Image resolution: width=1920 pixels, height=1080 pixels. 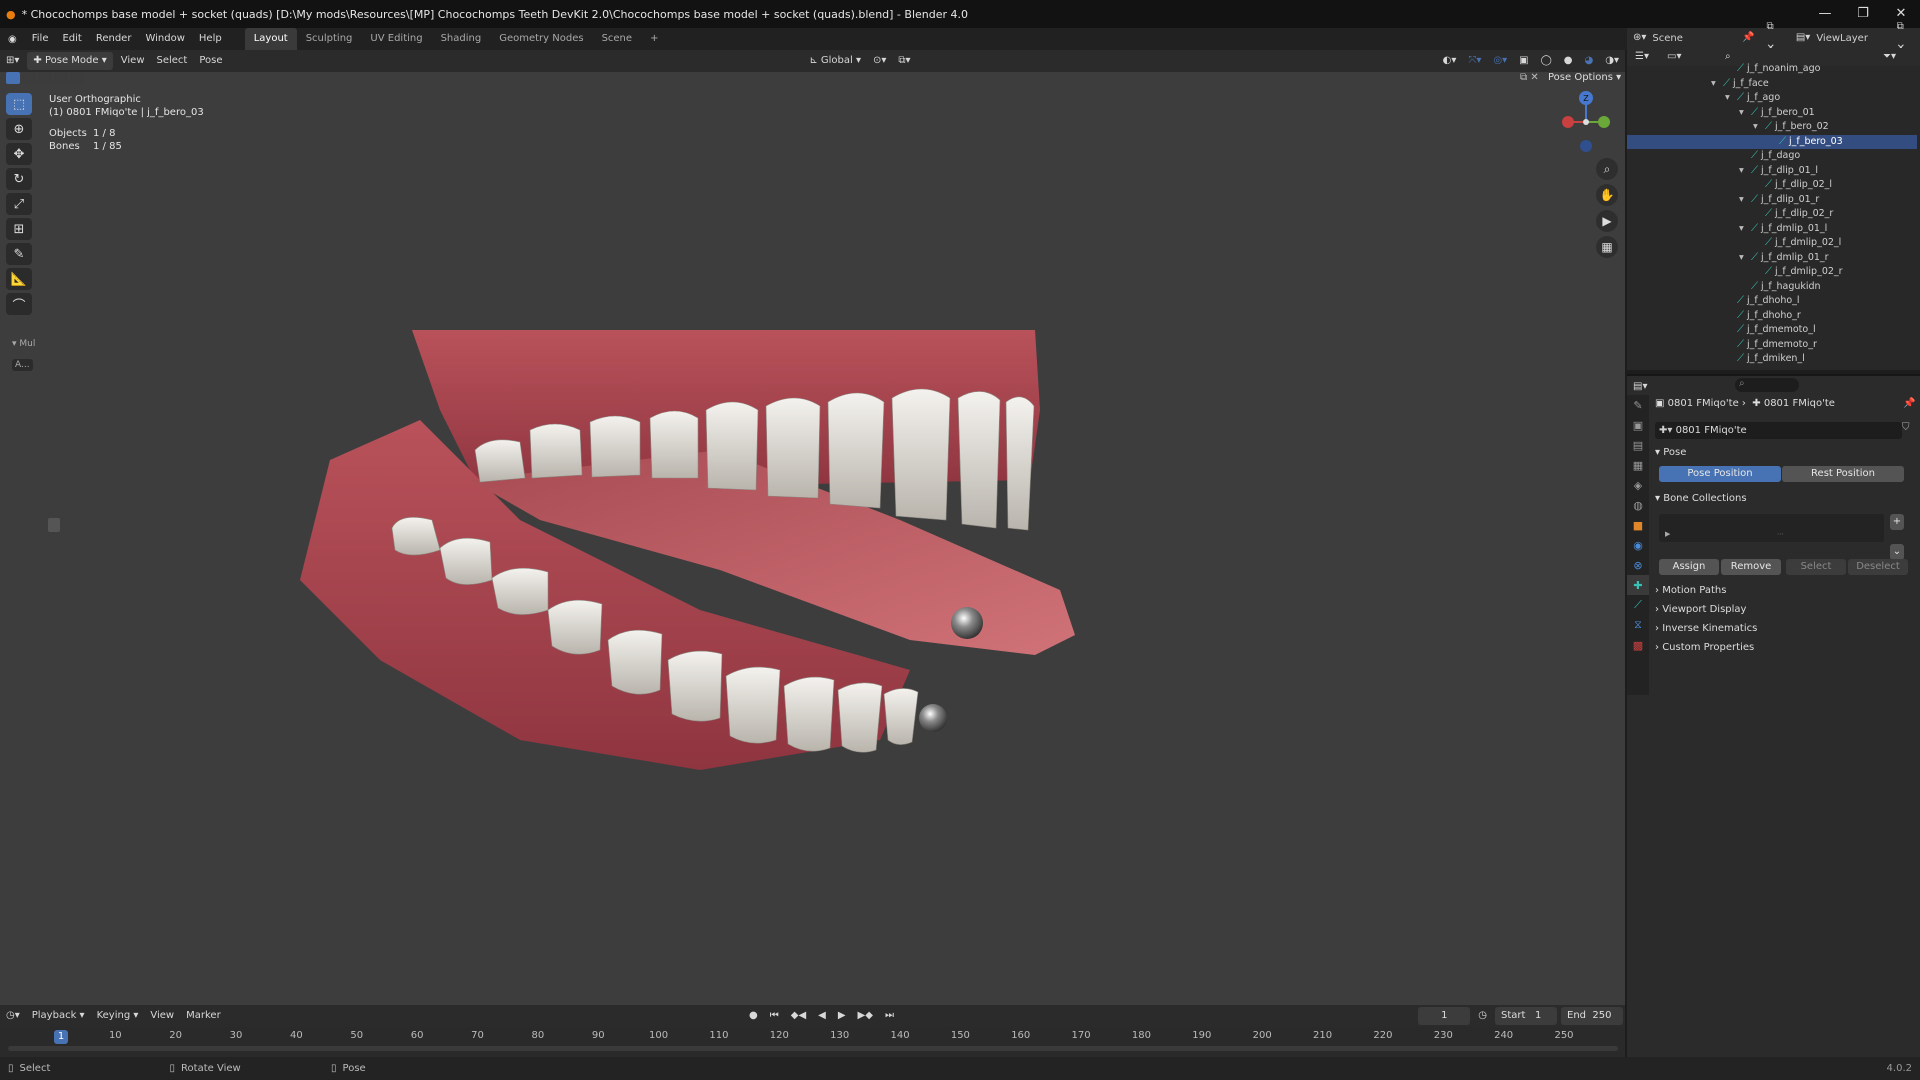 What do you see at coordinates (1909, 403) in the screenshot?
I see `breadcrumb-pin-icon: 📌` at bounding box center [1909, 403].